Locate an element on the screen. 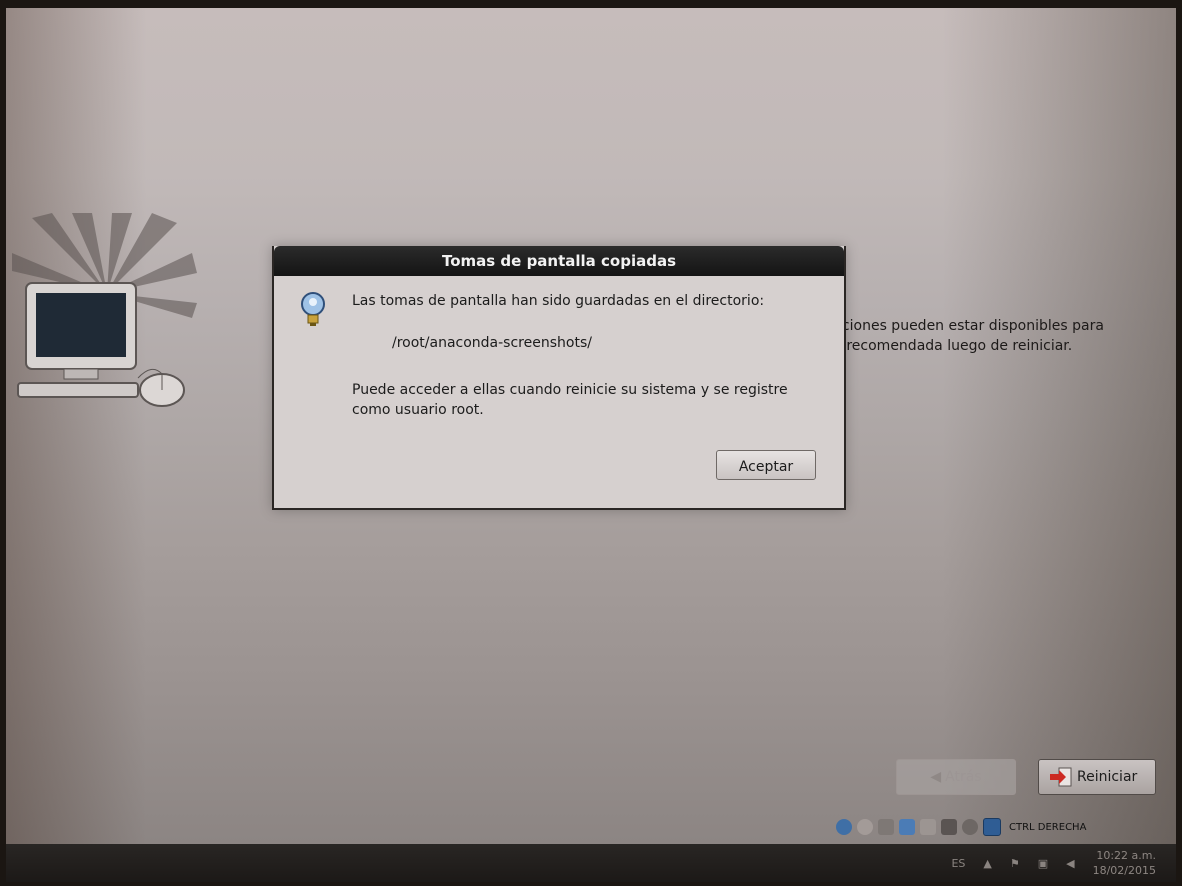 The width and height of the screenshot is (1182, 886). back-button: ◀ Atrás is located at coordinates (956, 777).